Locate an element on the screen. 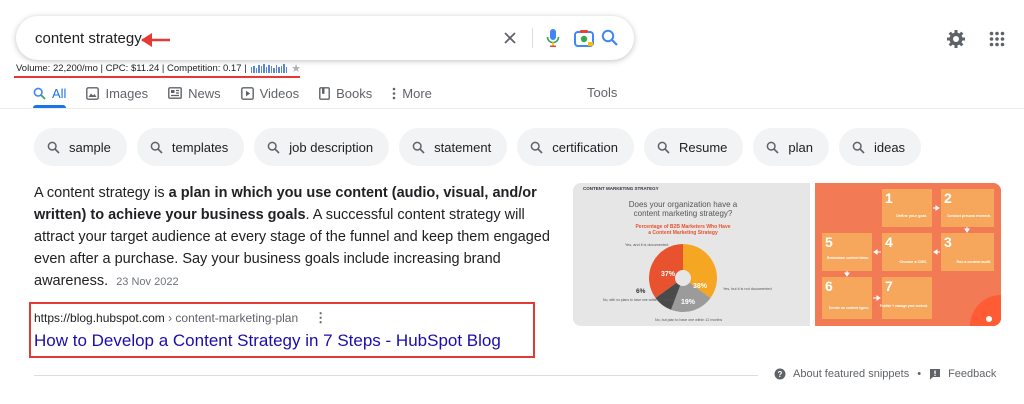  chip-sample: sample is located at coordinates (80, 147).